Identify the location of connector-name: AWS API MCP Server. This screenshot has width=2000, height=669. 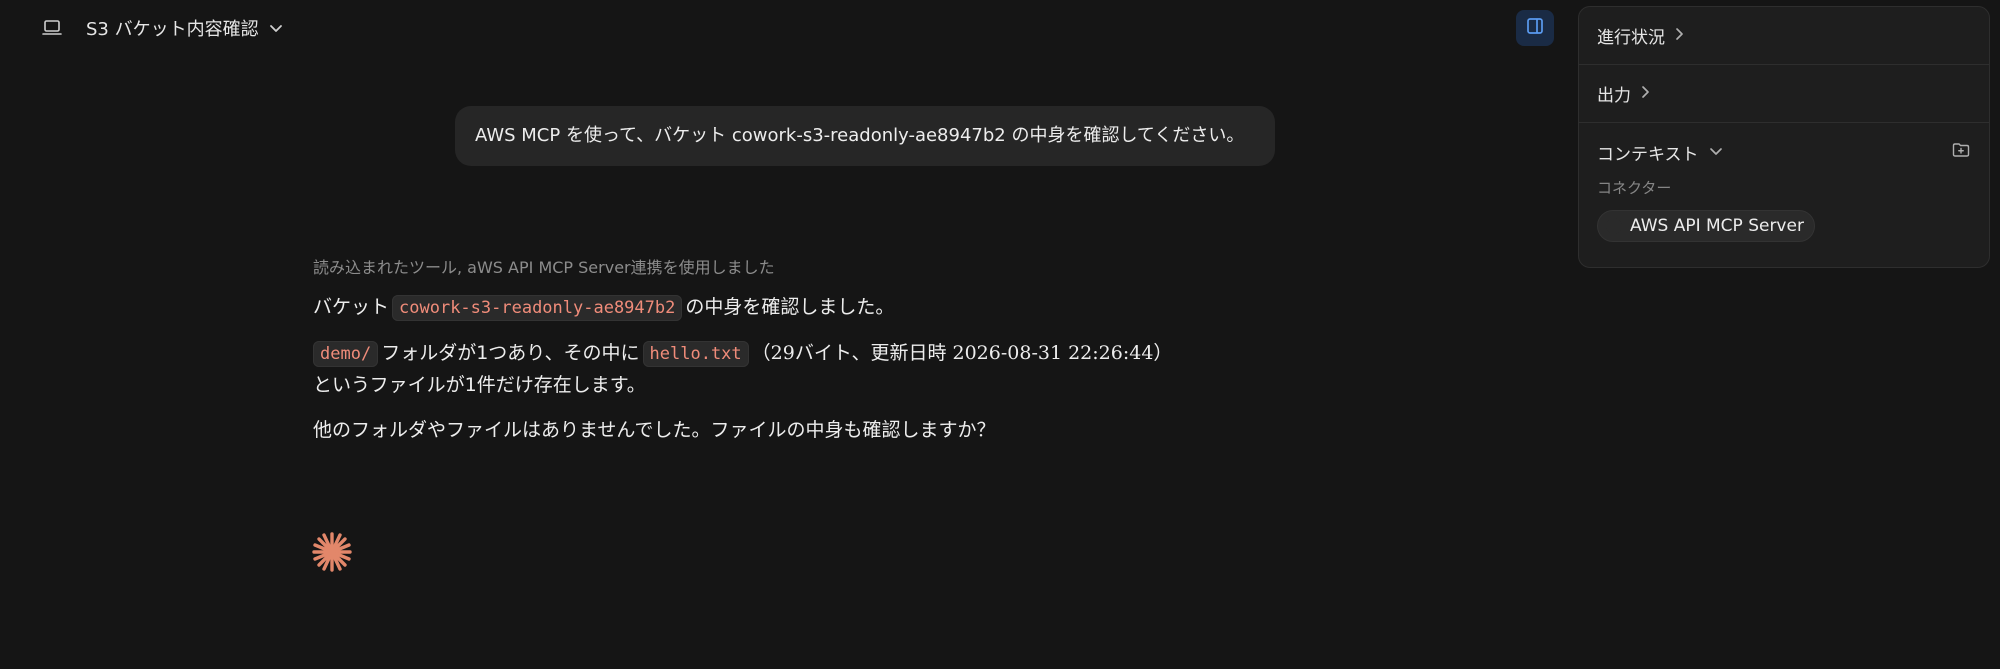
(1717, 226).